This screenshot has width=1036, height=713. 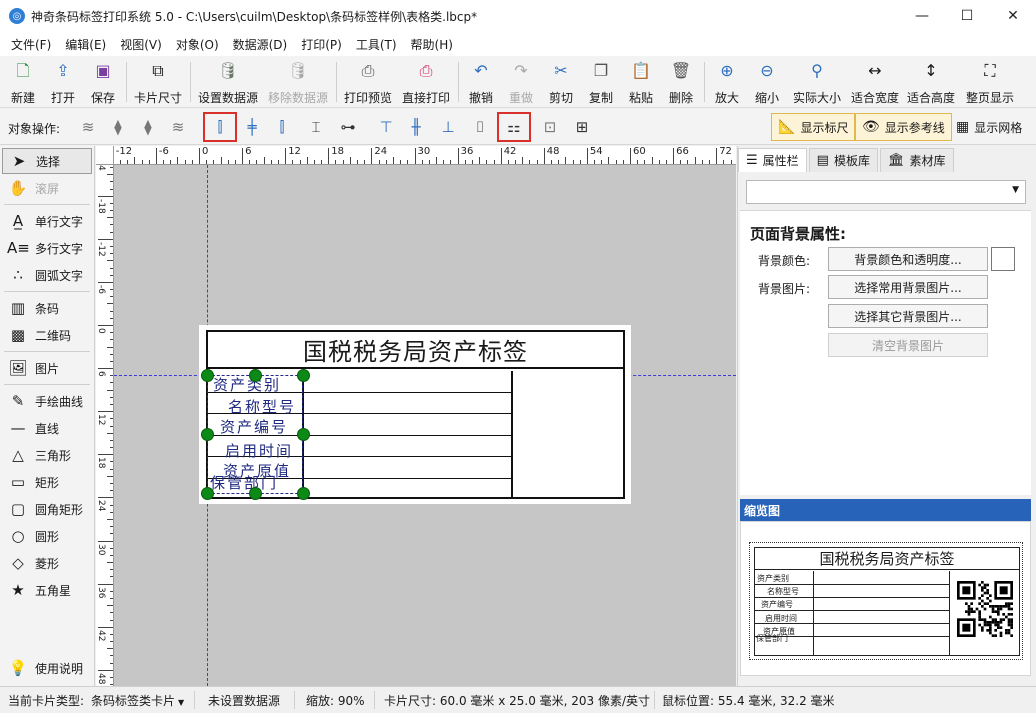 What do you see at coordinates (47, 509) in the screenshot?
I see `rounded-rect-tool: ▢ 圆角矩形` at bounding box center [47, 509].